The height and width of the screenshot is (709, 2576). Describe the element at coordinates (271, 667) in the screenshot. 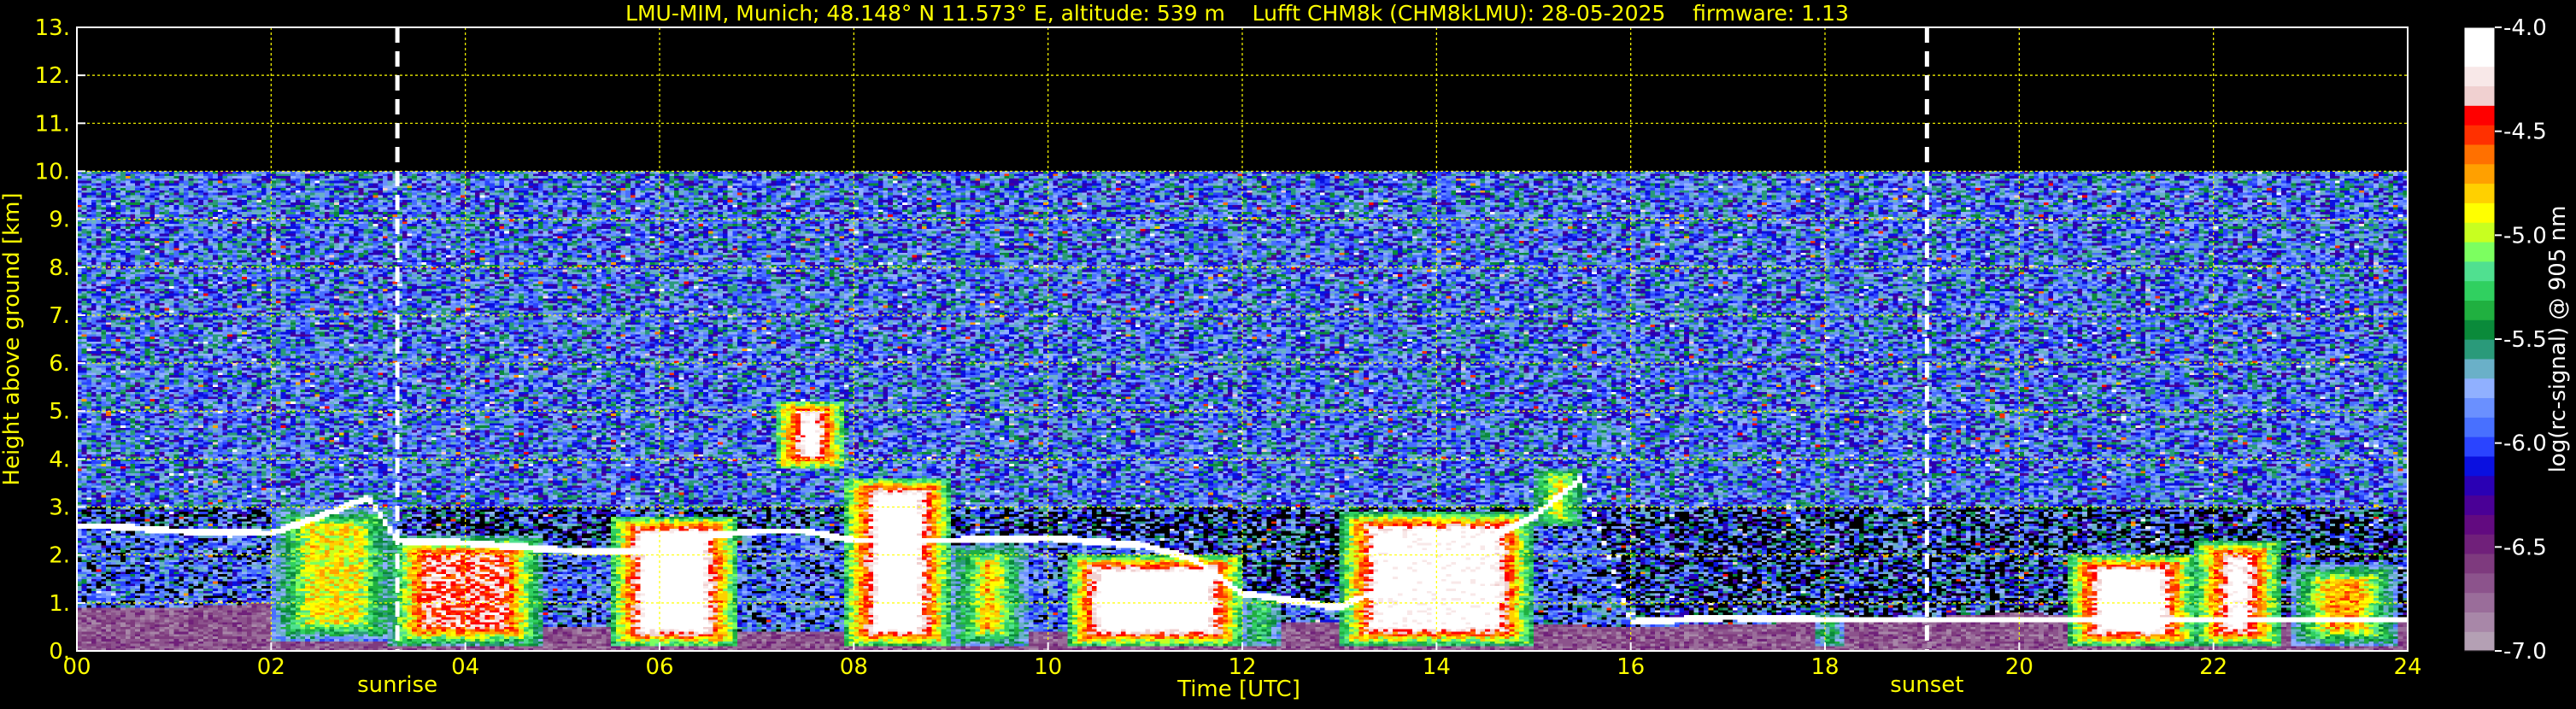

I see `x-tick-label: 02` at that location.